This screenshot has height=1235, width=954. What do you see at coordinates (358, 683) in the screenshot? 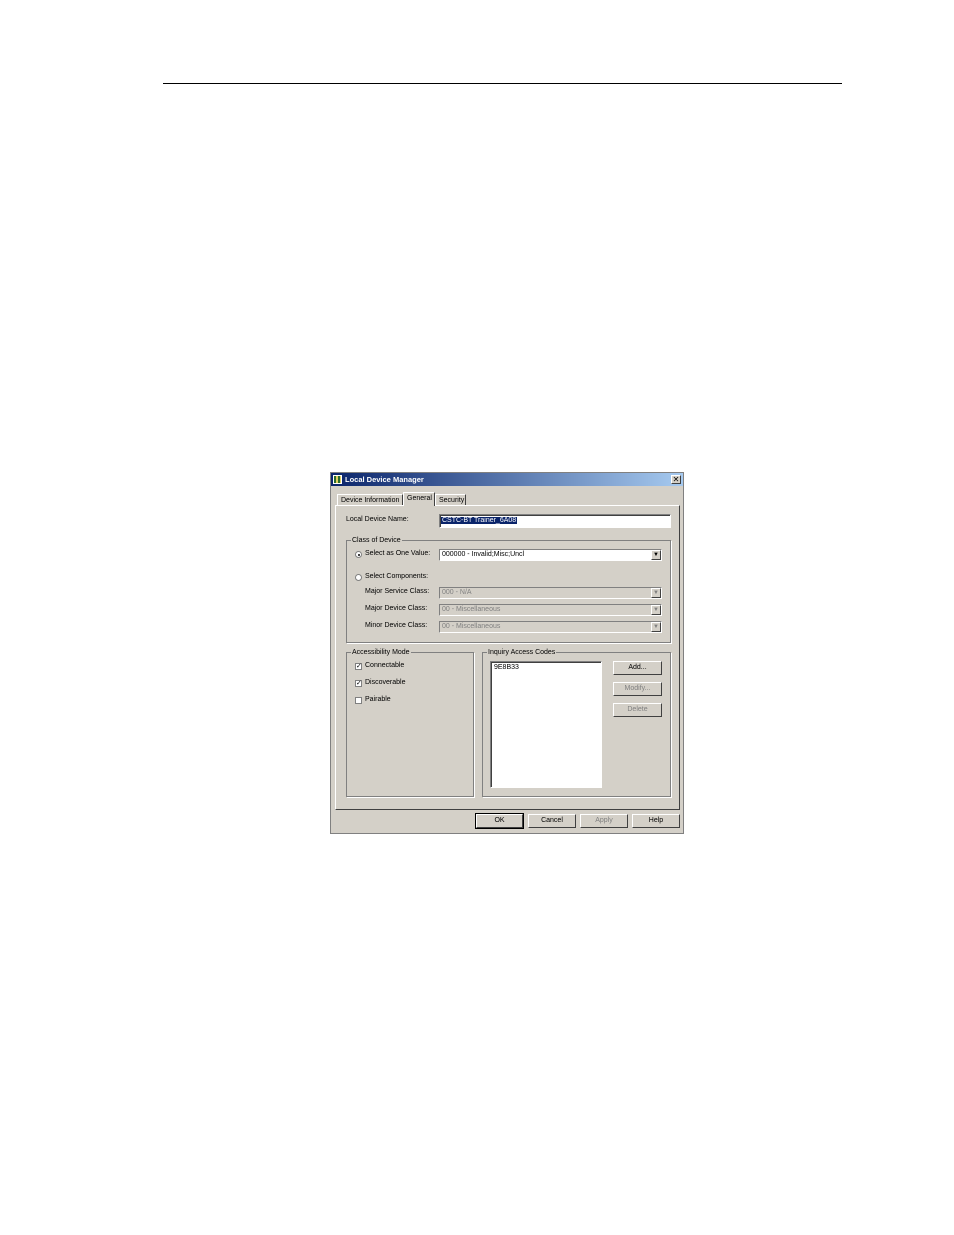
I see `discoverable-checkbox: ✓` at bounding box center [358, 683].